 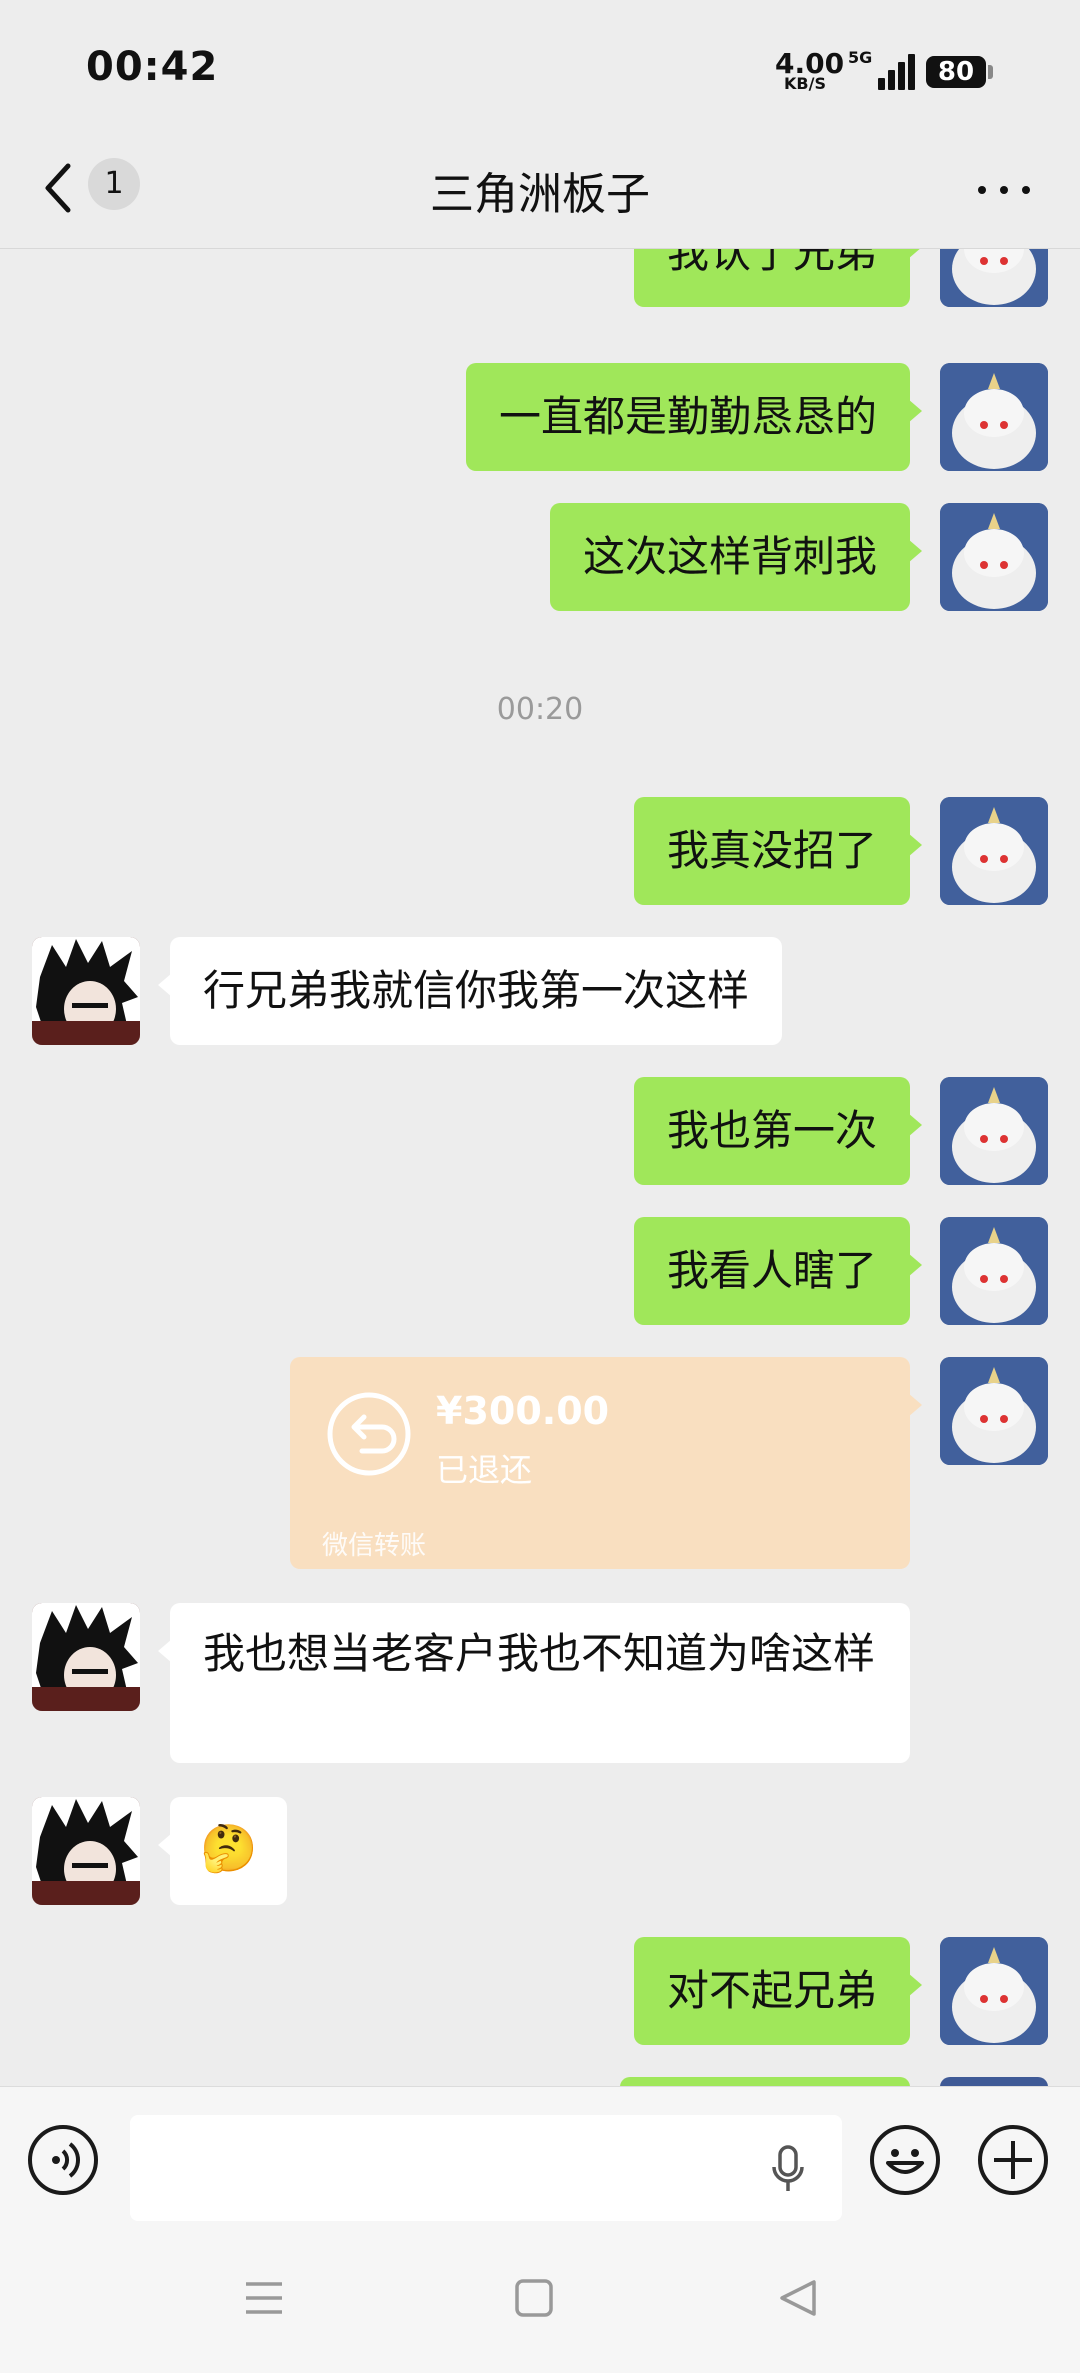 I want to click on transfer-card: ¥300.00 已退还 微信转账, so click(x=606, y=1463).